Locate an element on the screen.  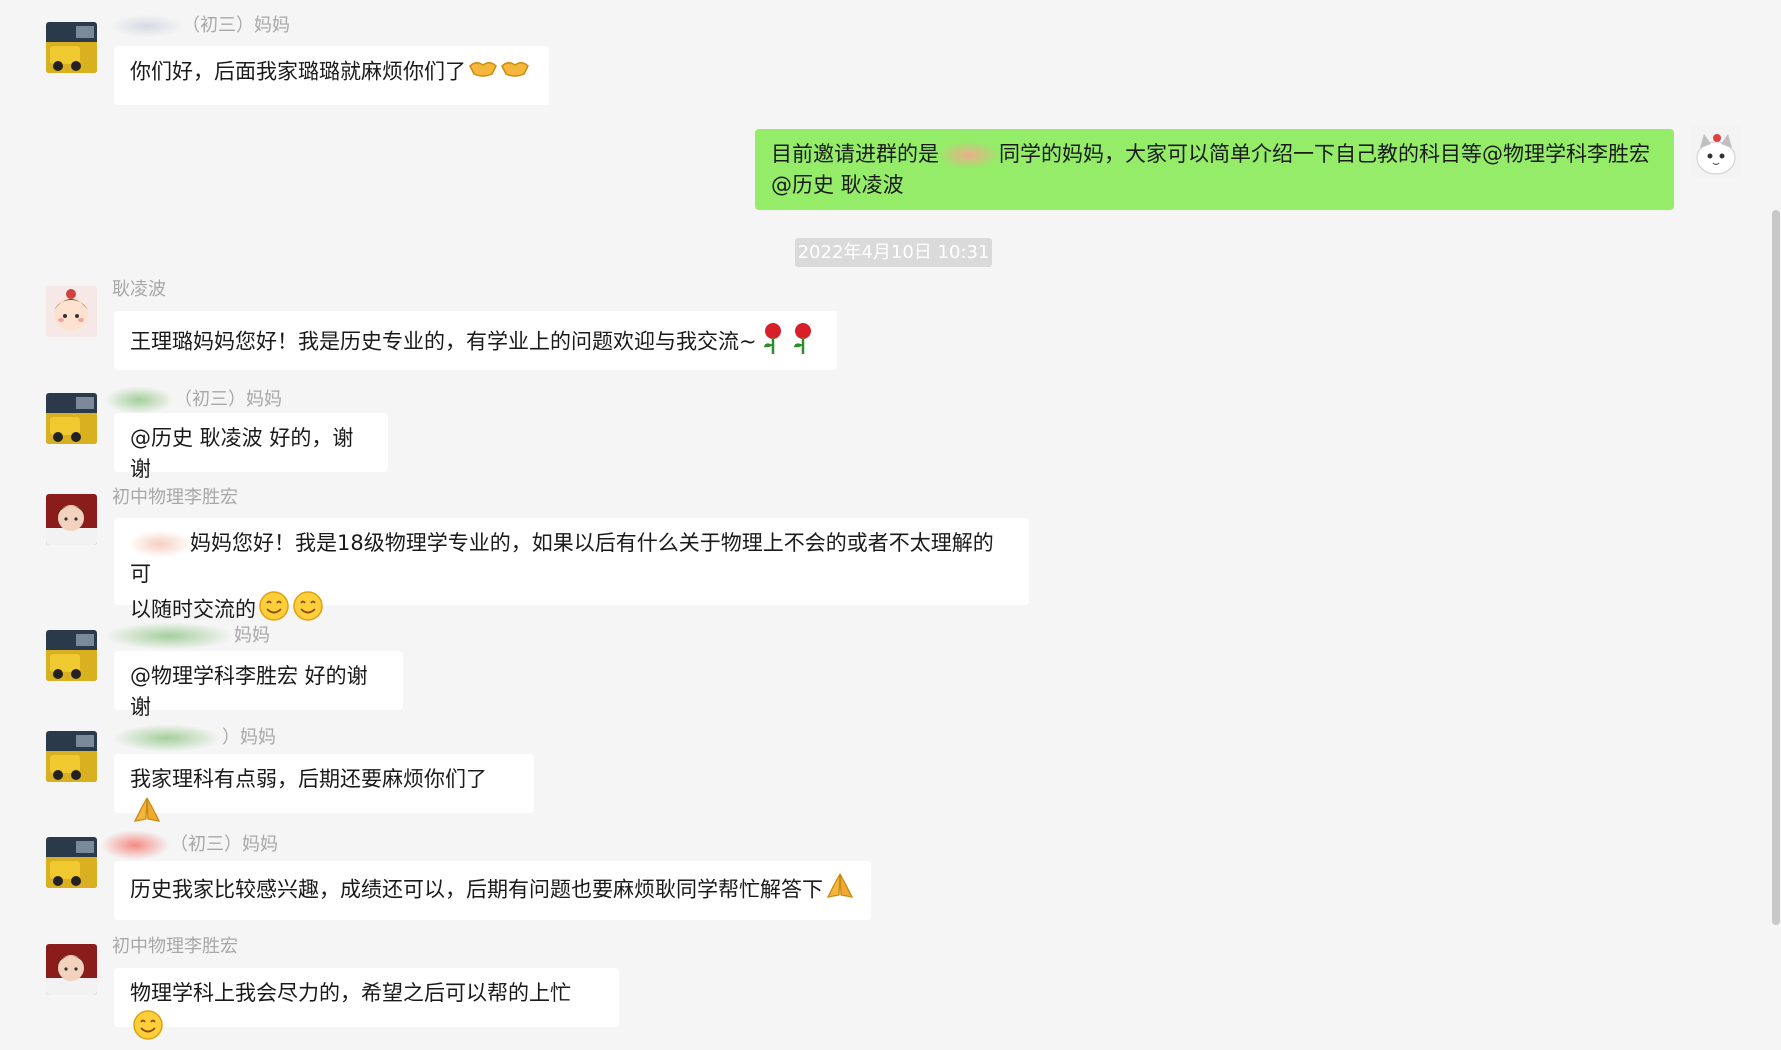
message-bubble: 物理学科上我会尽力的，希望之后可以帮的上忙 is located at coordinates (366, 1004).